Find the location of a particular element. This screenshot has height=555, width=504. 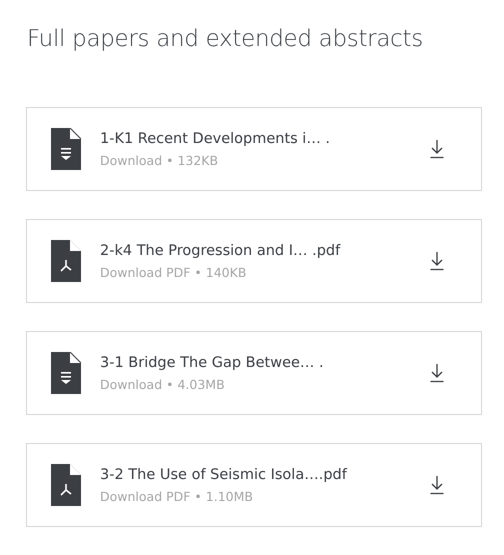

file-size: Download PDF • 1.10MB is located at coordinates (176, 496).